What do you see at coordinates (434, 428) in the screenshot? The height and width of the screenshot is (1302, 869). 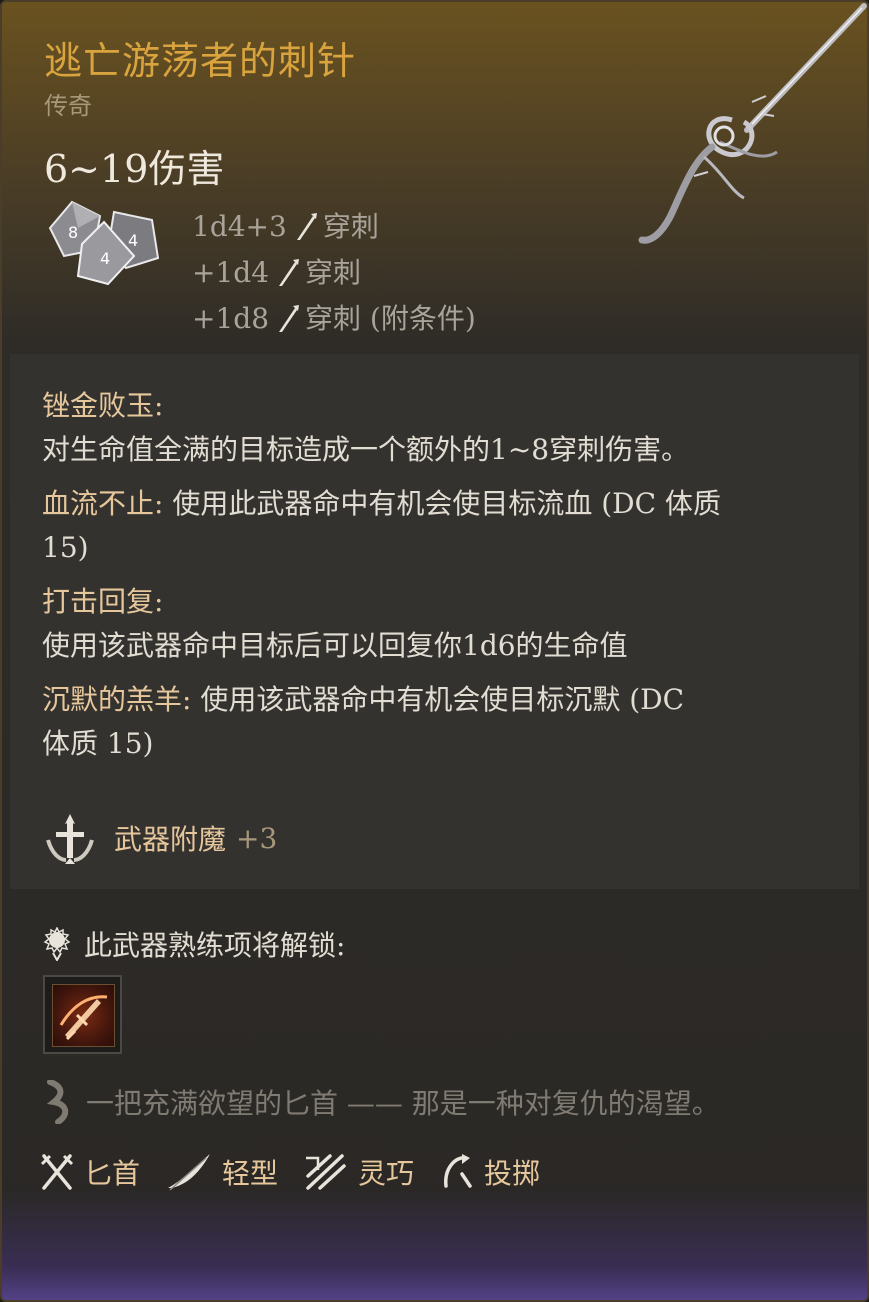 I see `perk: 锉金败玉: 对生命值全满的目标造成一个额外的1~8穿刺伤害。` at bounding box center [434, 428].